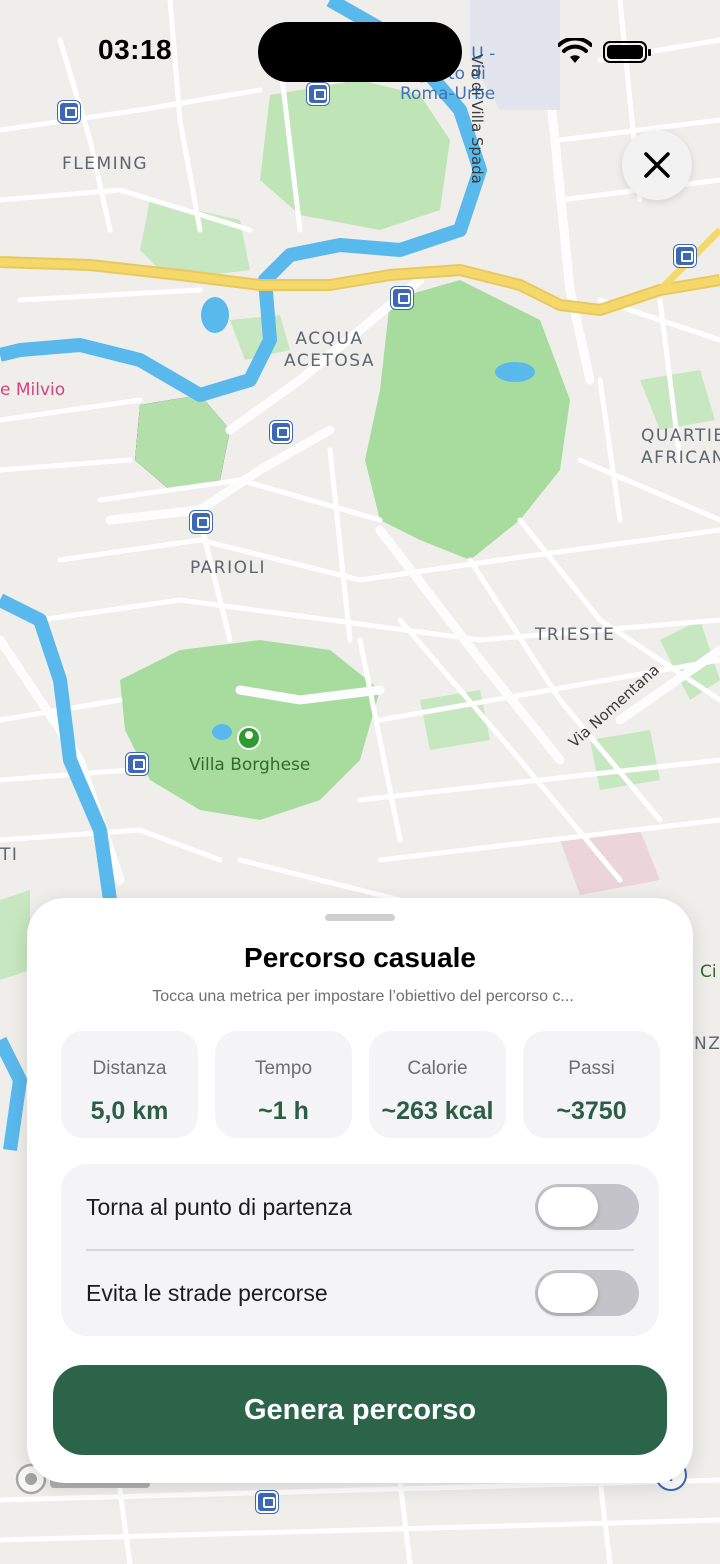 The height and width of the screenshot is (1564, 720). What do you see at coordinates (283, 1084) in the screenshot?
I see `metric-card-tempo: Tempo ~1 h` at bounding box center [283, 1084].